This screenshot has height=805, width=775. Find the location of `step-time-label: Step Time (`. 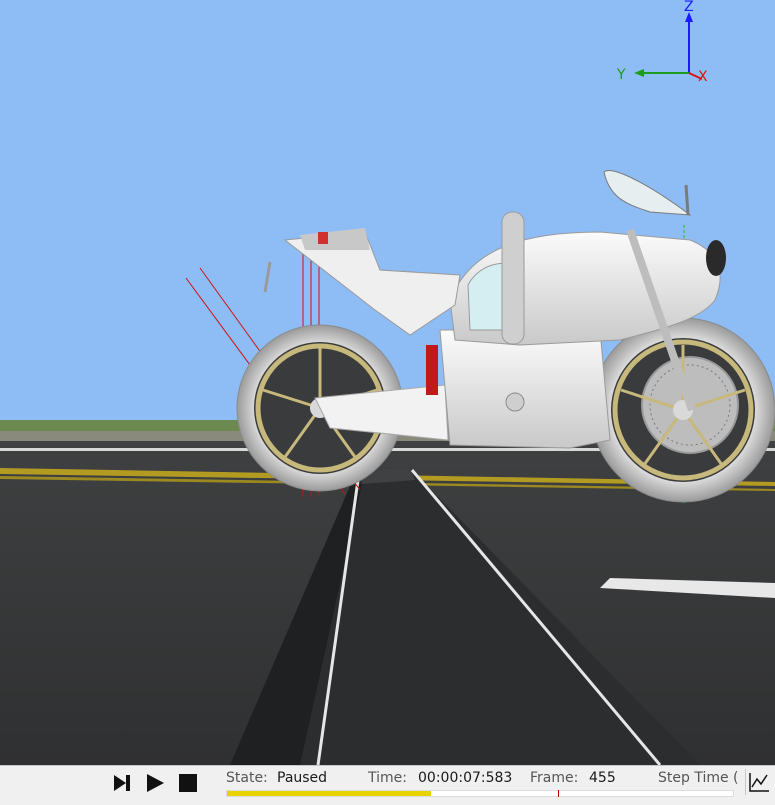

step-time-label: Step Time ( is located at coordinates (698, 778).